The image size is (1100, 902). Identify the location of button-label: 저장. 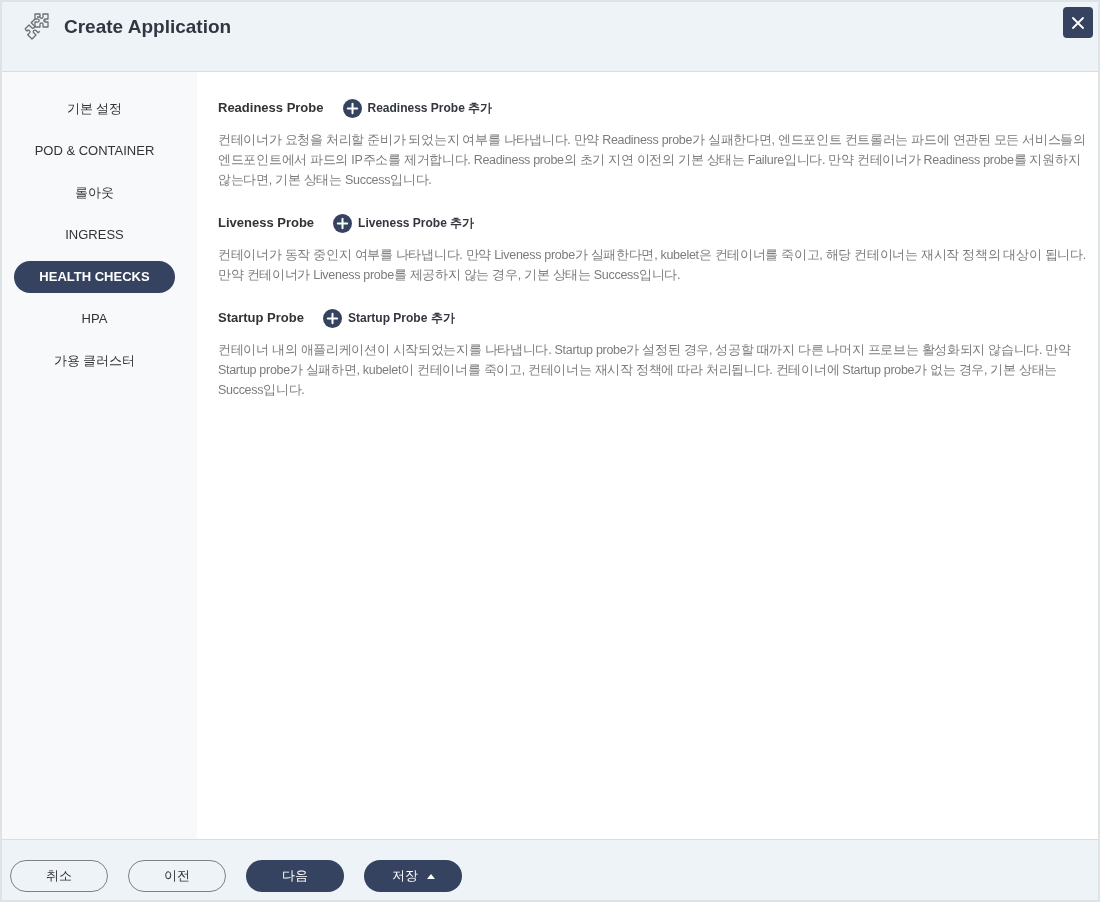
(404, 876).